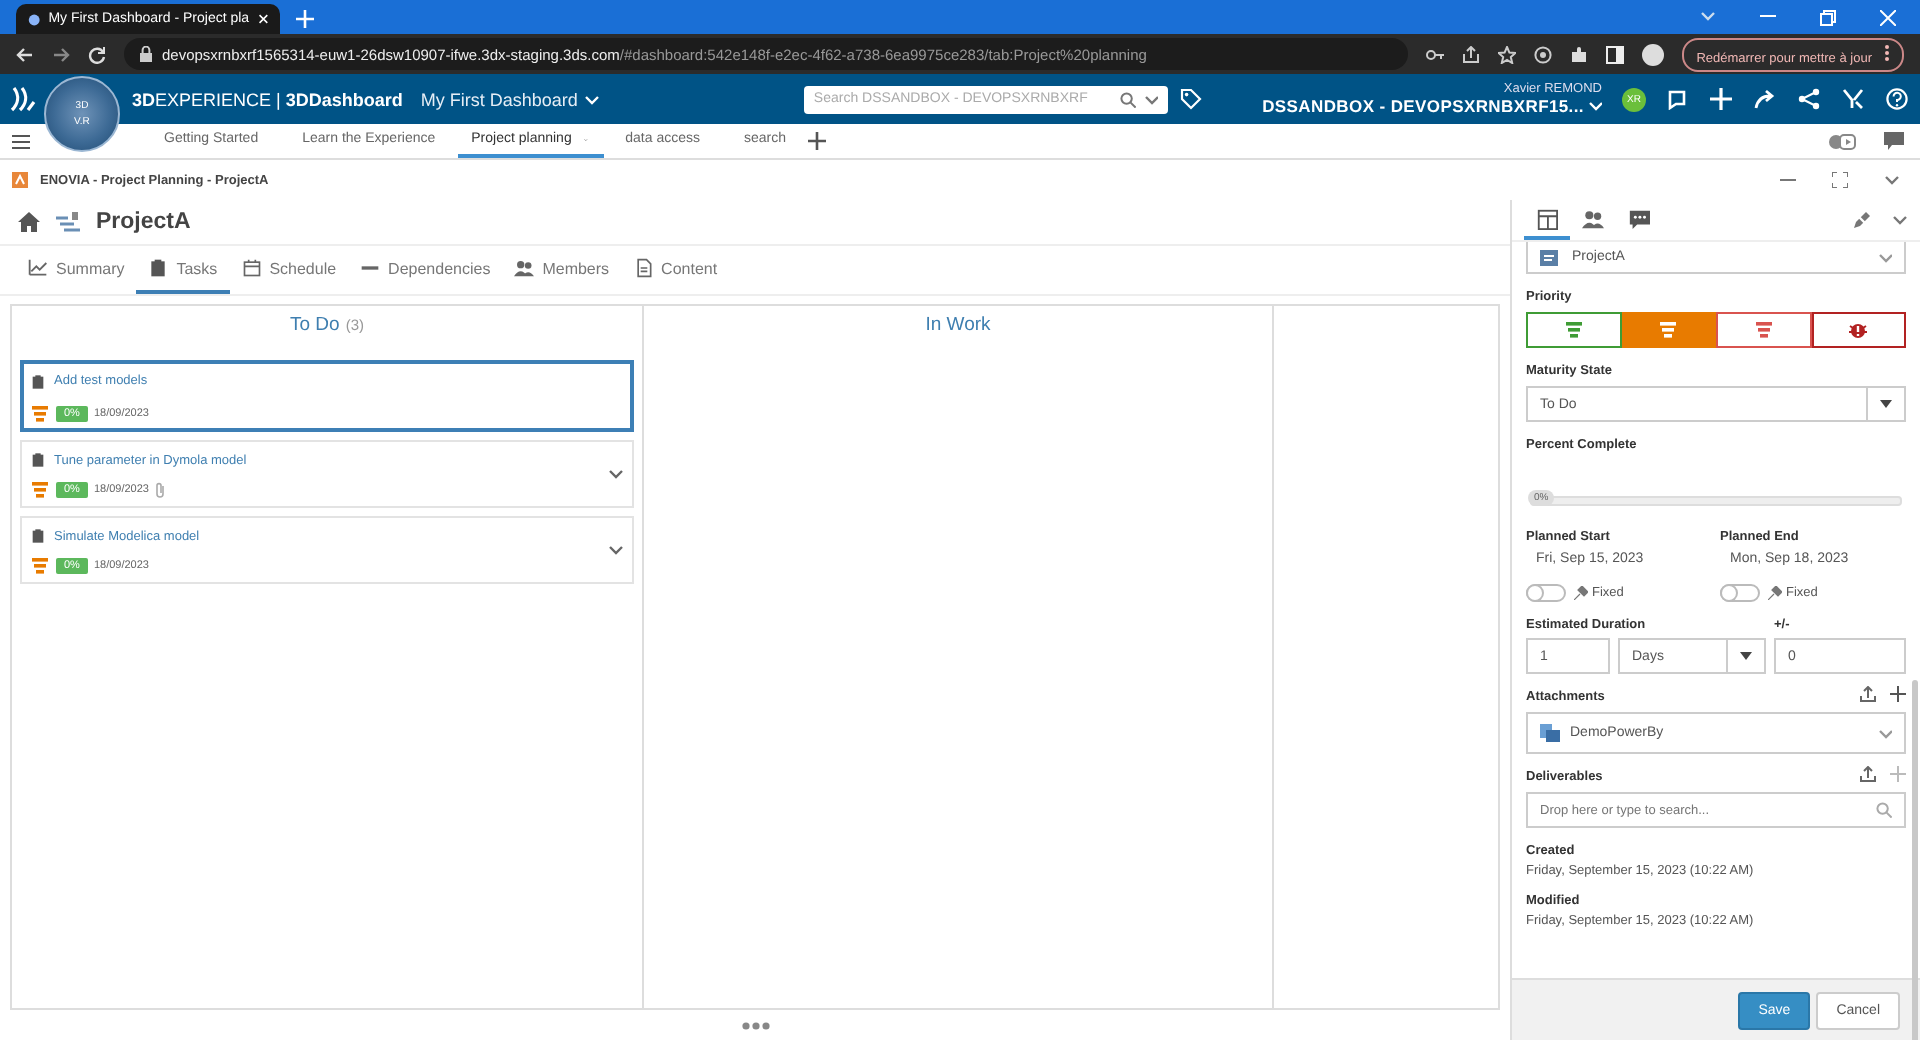 The height and width of the screenshot is (1040, 1920). What do you see at coordinates (76, 270) in the screenshot?
I see `project-tab: Summary` at bounding box center [76, 270].